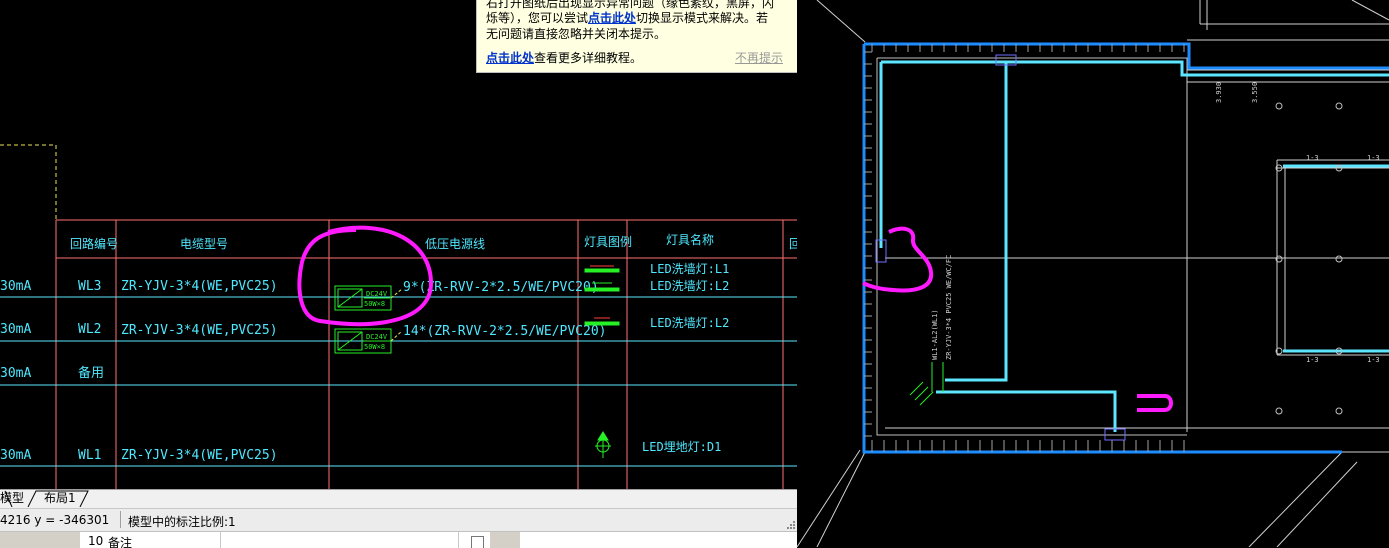 Image resolution: width=1389 pixels, height=548 pixels. What do you see at coordinates (612, 18) in the screenshot?
I see `switch-mode-link: 点击此处` at bounding box center [612, 18].